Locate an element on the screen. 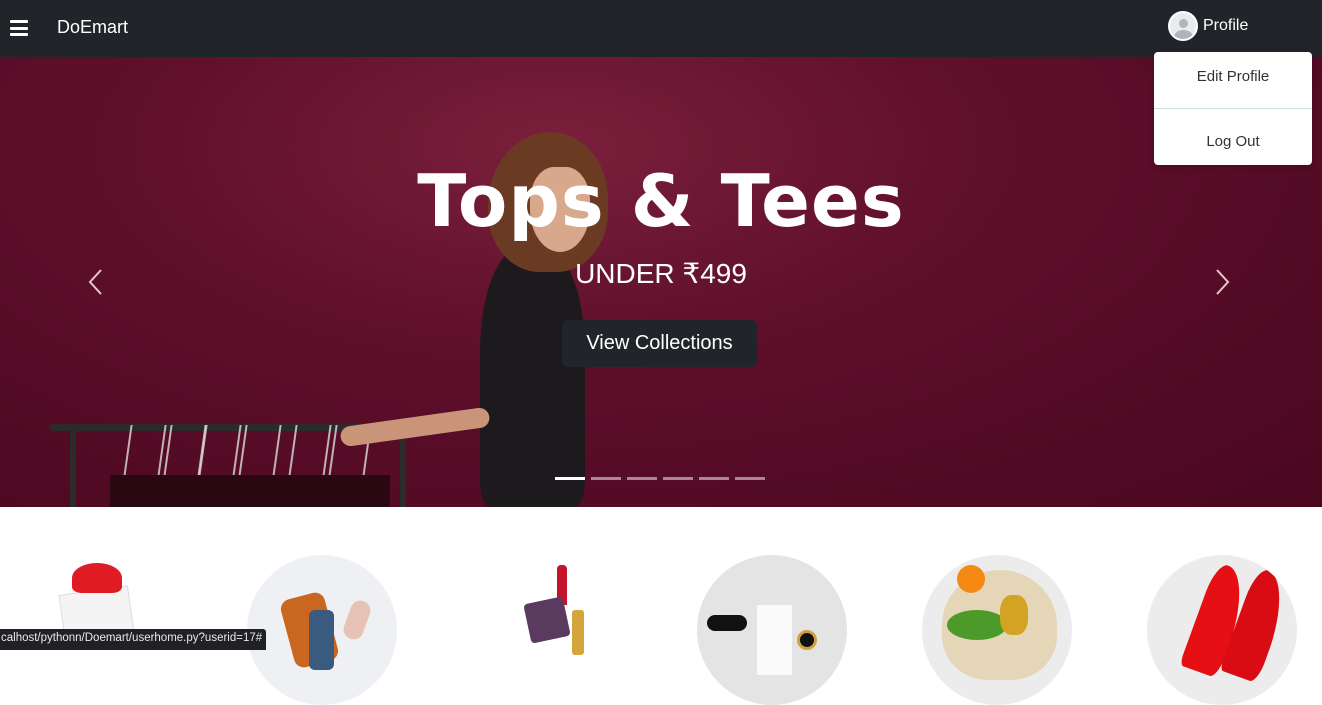 The image size is (1322, 705). orange-image is located at coordinates (971, 579).